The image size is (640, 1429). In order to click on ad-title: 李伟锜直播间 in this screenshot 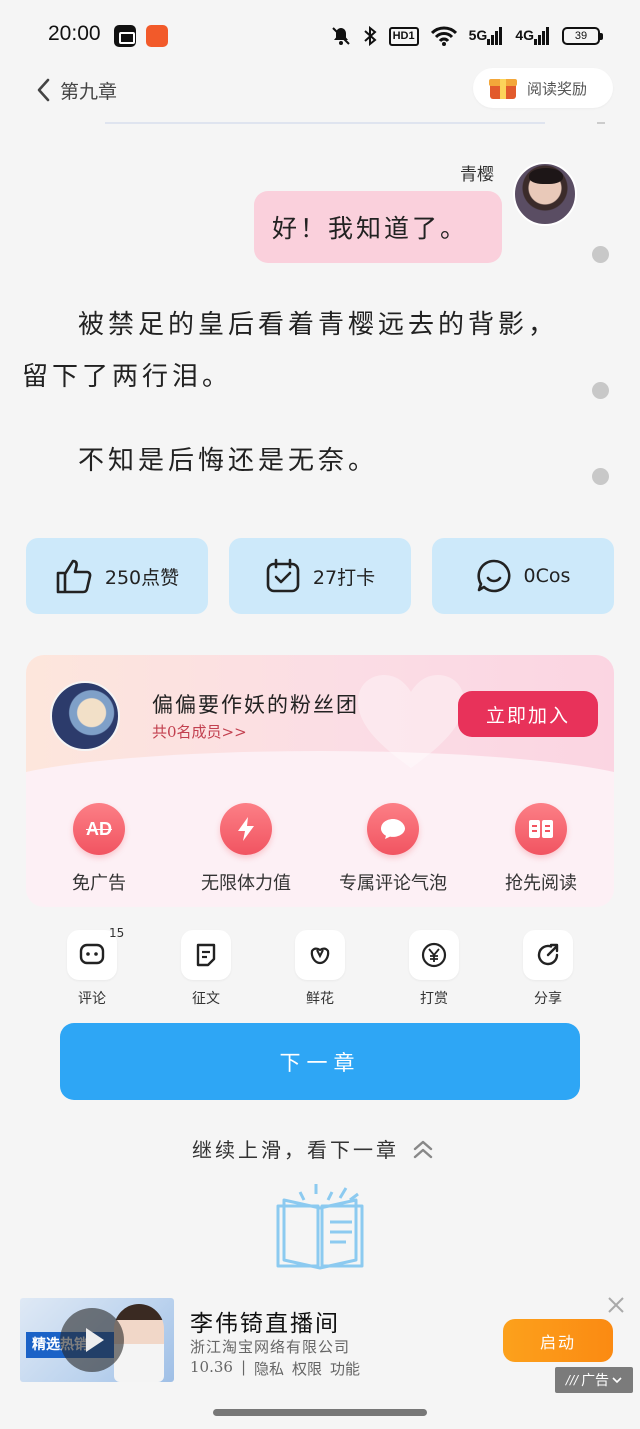, I will do `click(265, 1321)`.